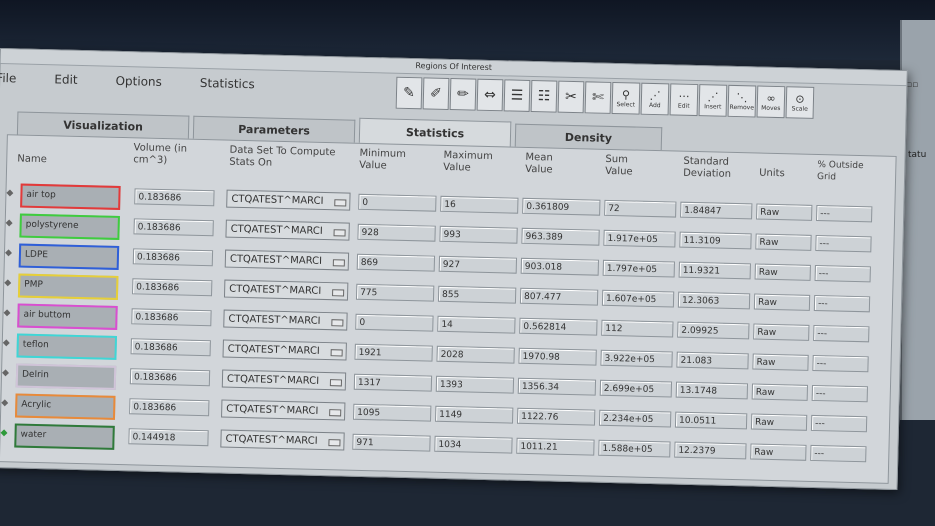 This screenshot has width=935, height=526. I want to click on header-stddev: Standard Deviation, so click(707, 167).